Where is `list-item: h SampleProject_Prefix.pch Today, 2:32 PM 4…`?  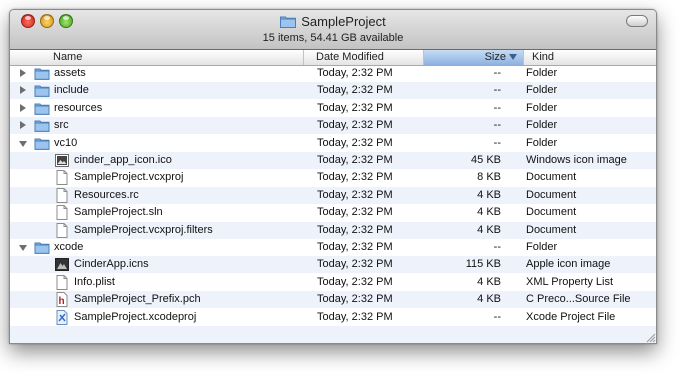
list-item: h SampleProject_Prefix.pch Today, 2:32 PM 4… is located at coordinates (333, 300).